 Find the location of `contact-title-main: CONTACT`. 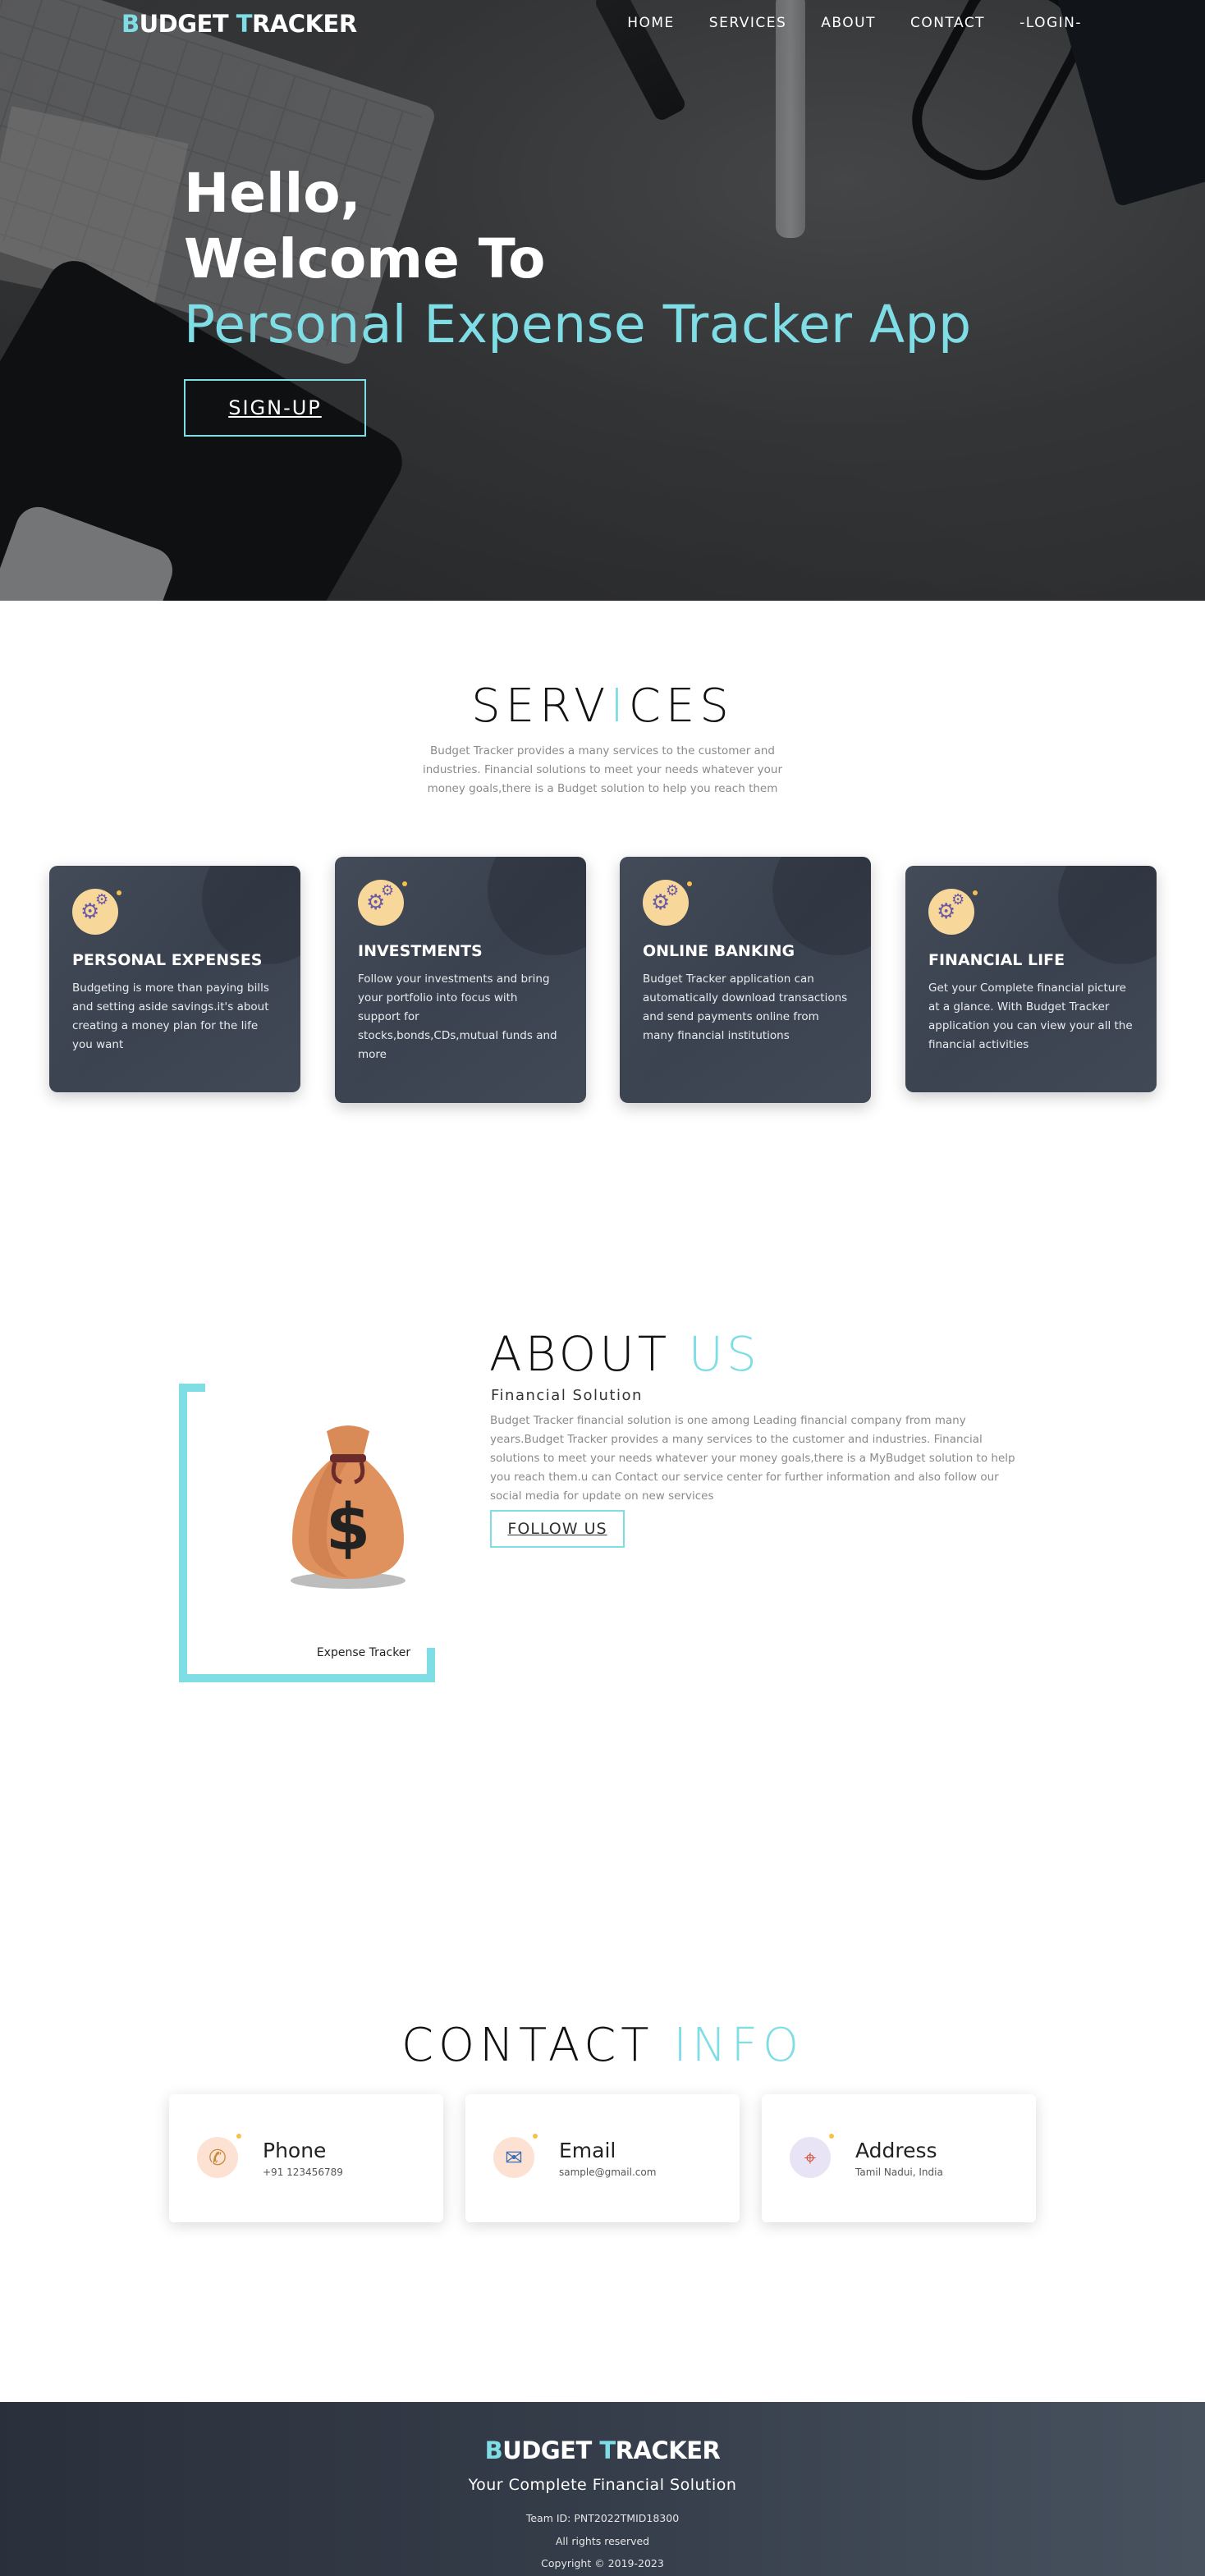

contact-title-main: CONTACT is located at coordinates (537, 2045).